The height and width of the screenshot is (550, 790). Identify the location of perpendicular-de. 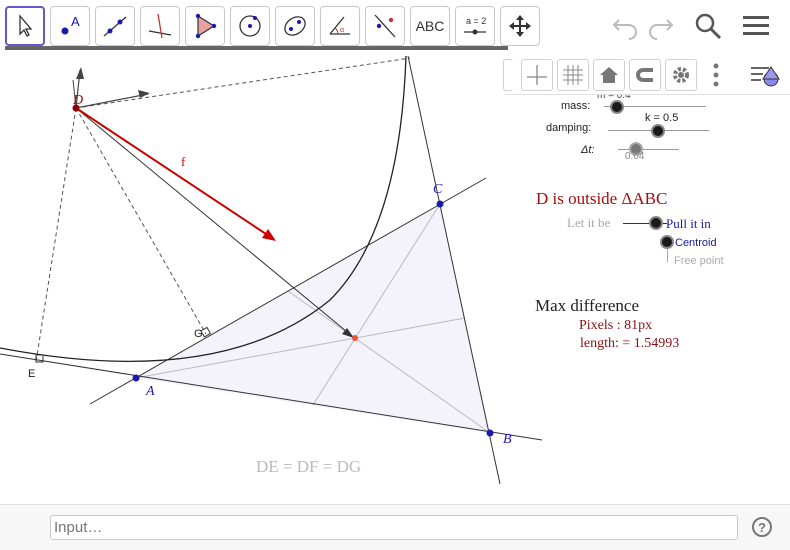
(56, 235).